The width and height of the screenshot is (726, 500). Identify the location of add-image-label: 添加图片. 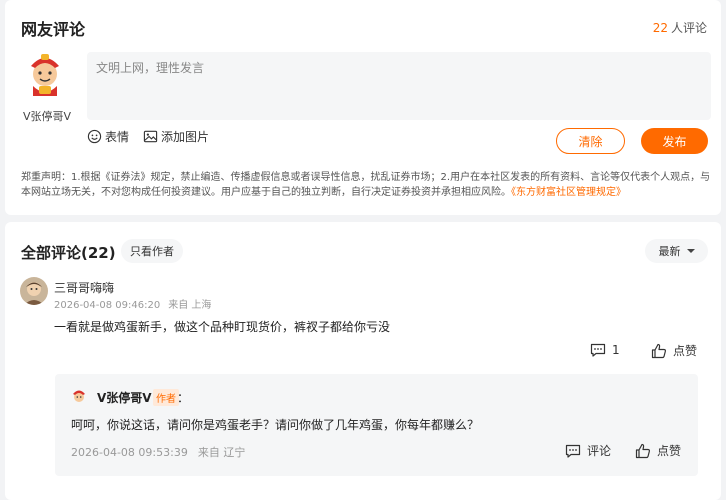
(185, 137).